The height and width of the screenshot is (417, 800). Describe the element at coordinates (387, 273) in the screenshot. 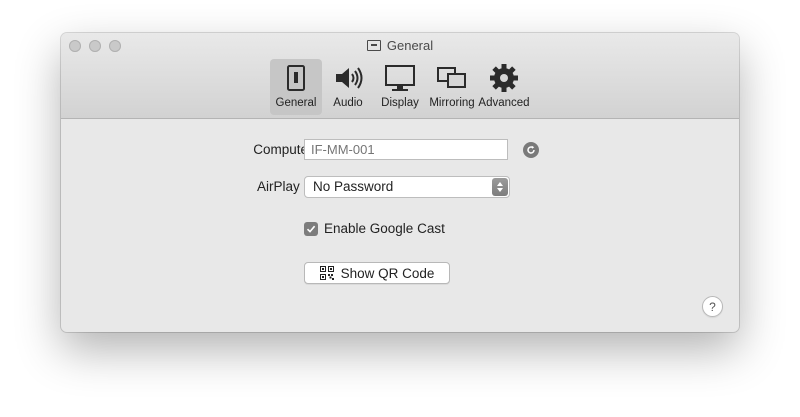

I see `show-qr-code-label: Show QR Code` at that location.